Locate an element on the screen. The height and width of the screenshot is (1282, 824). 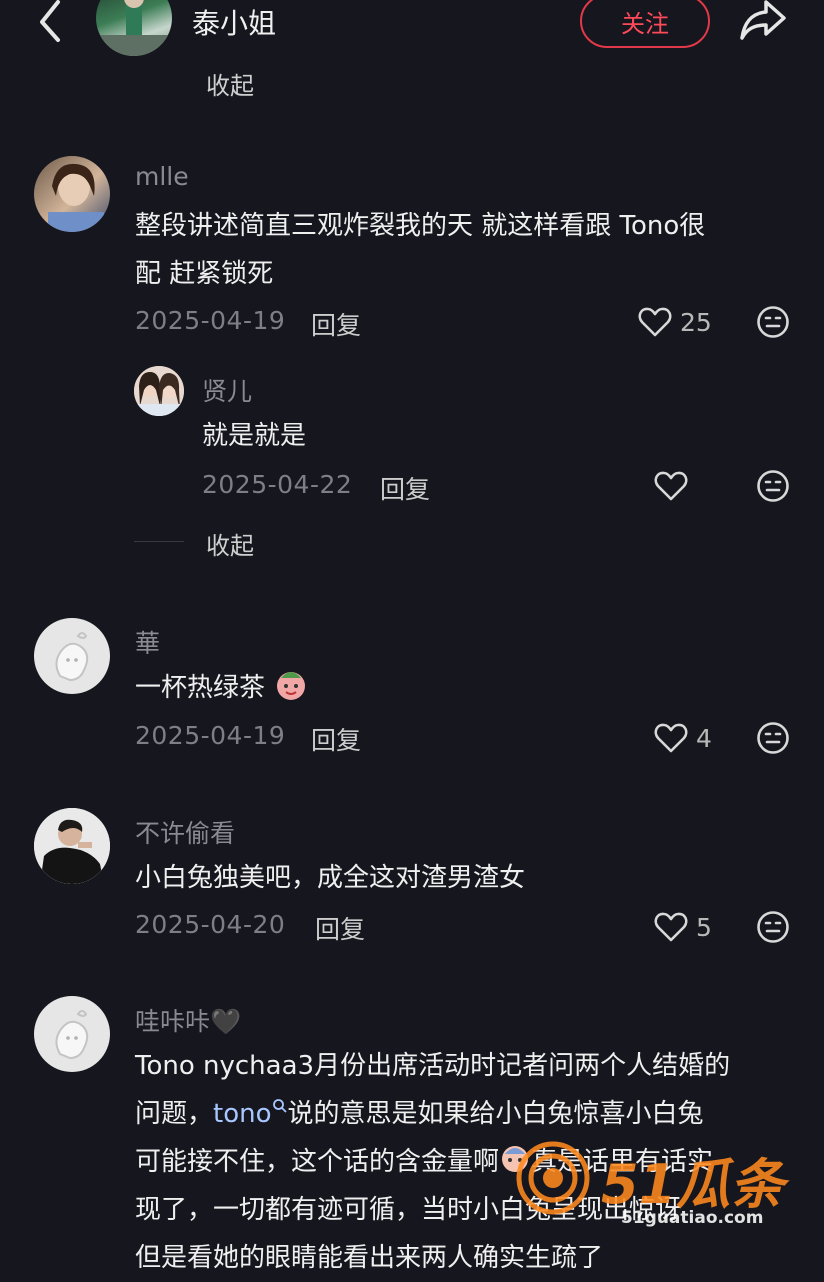
reply-date: 2025-04-22 is located at coordinates (277, 484).